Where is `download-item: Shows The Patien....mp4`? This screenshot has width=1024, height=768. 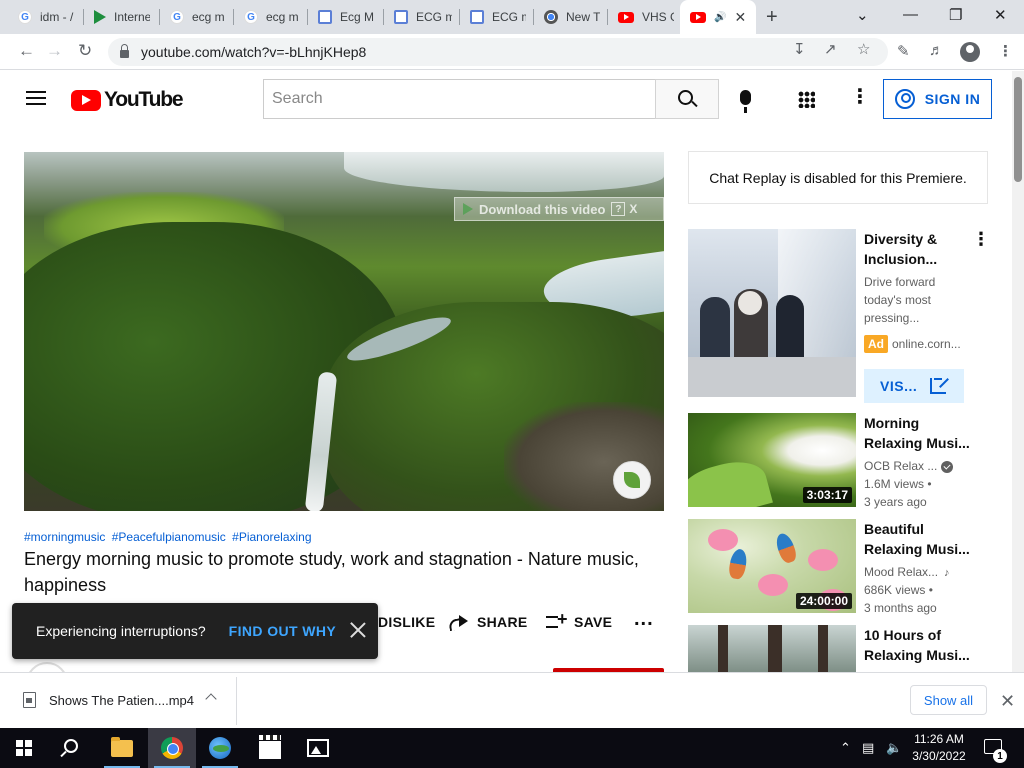 download-item: Shows The Patien....mp4 is located at coordinates (121, 700).